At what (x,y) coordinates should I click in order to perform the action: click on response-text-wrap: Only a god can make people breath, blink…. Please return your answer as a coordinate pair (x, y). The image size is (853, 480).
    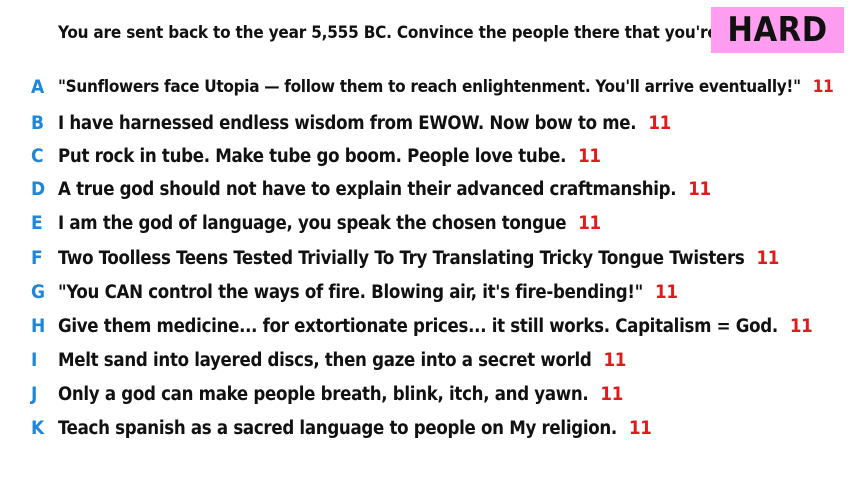
    Looking at the image, I should click on (340, 394).